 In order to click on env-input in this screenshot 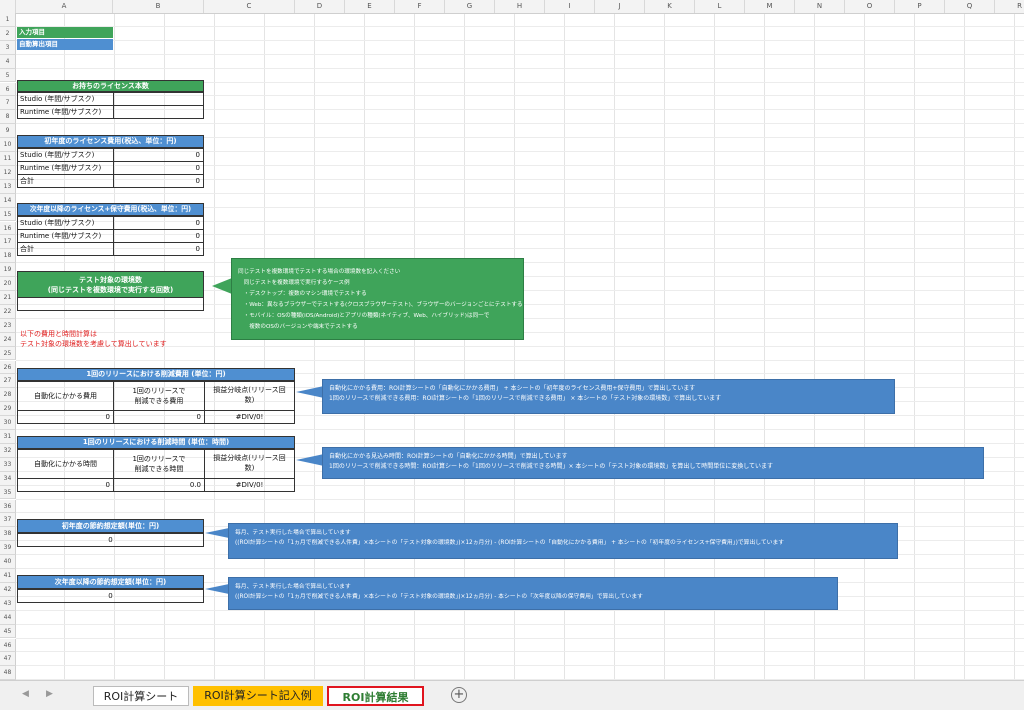, I will do `click(110, 304)`.